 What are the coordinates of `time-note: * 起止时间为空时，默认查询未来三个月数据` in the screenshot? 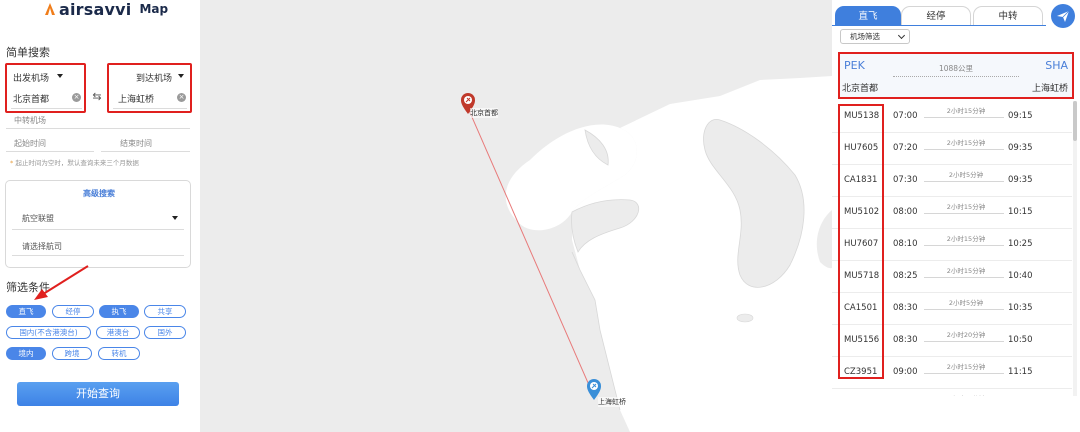 It's located at (74, 162).